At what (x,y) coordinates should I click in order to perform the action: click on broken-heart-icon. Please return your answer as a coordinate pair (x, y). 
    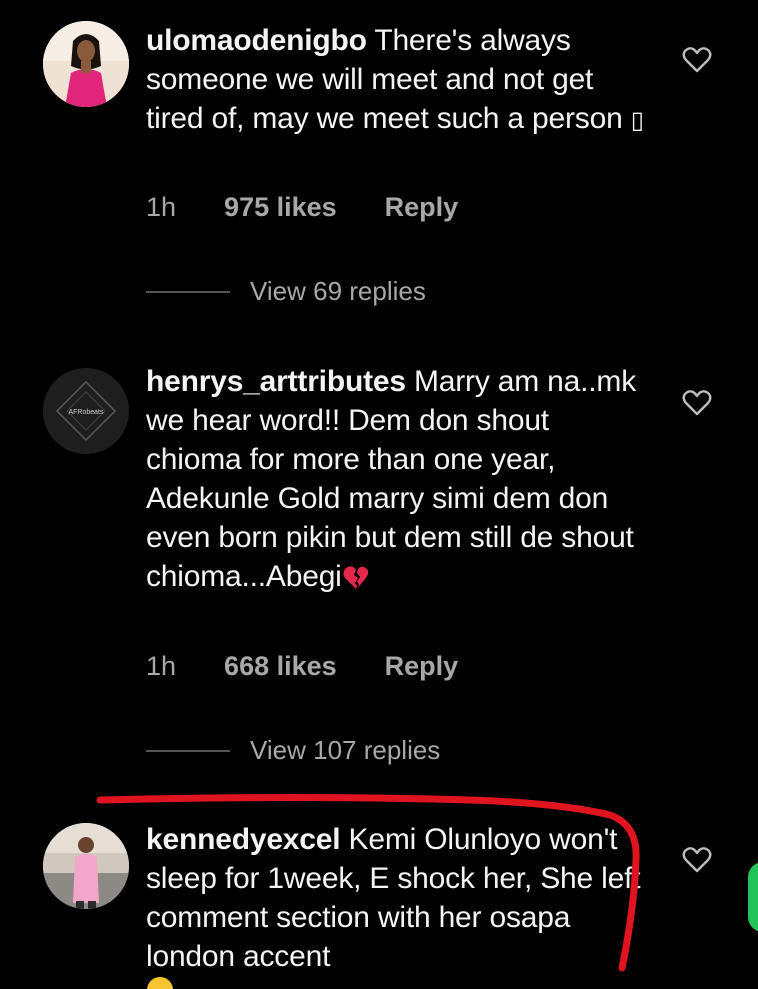
    Looking at the image, I should click on (356, 581).